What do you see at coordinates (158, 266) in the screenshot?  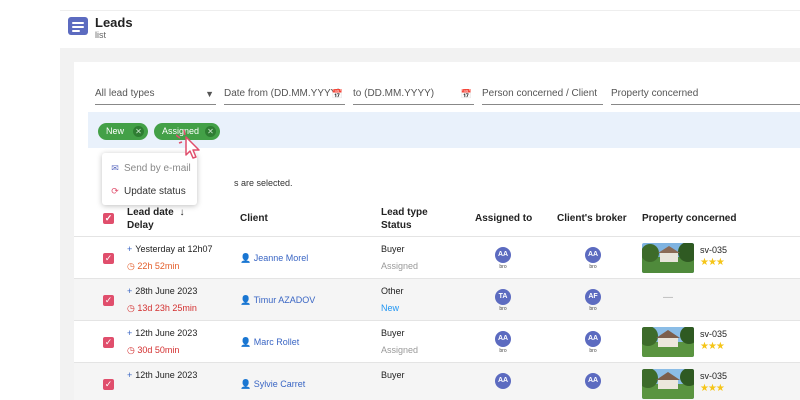 I see `lead-delay-text: 22h 52min` at bounding box center [158, 266].